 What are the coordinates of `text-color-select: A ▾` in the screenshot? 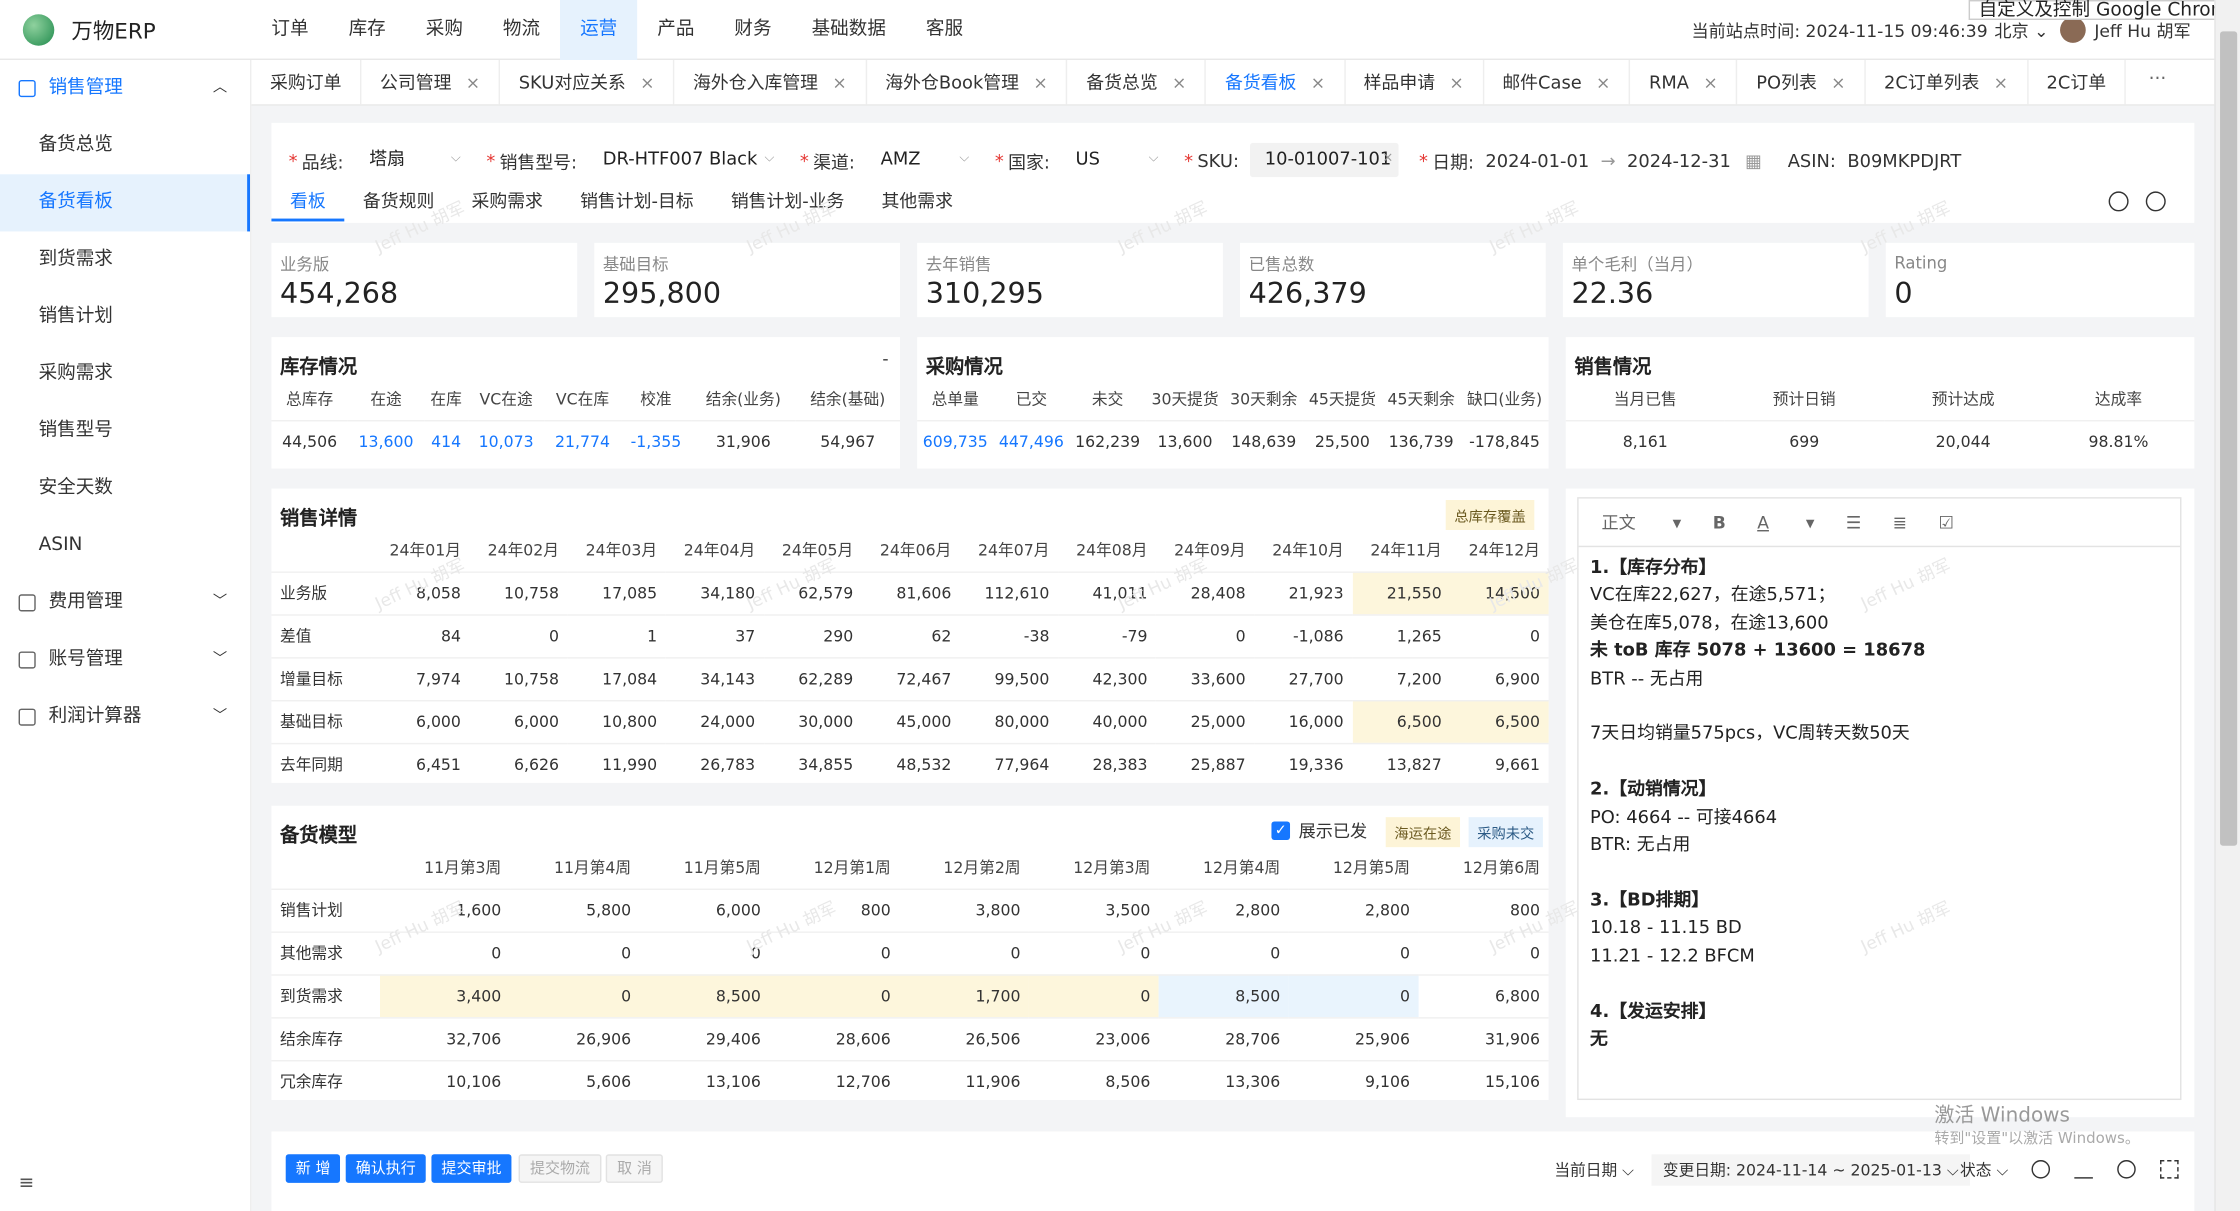 It's located at (1785, 522).